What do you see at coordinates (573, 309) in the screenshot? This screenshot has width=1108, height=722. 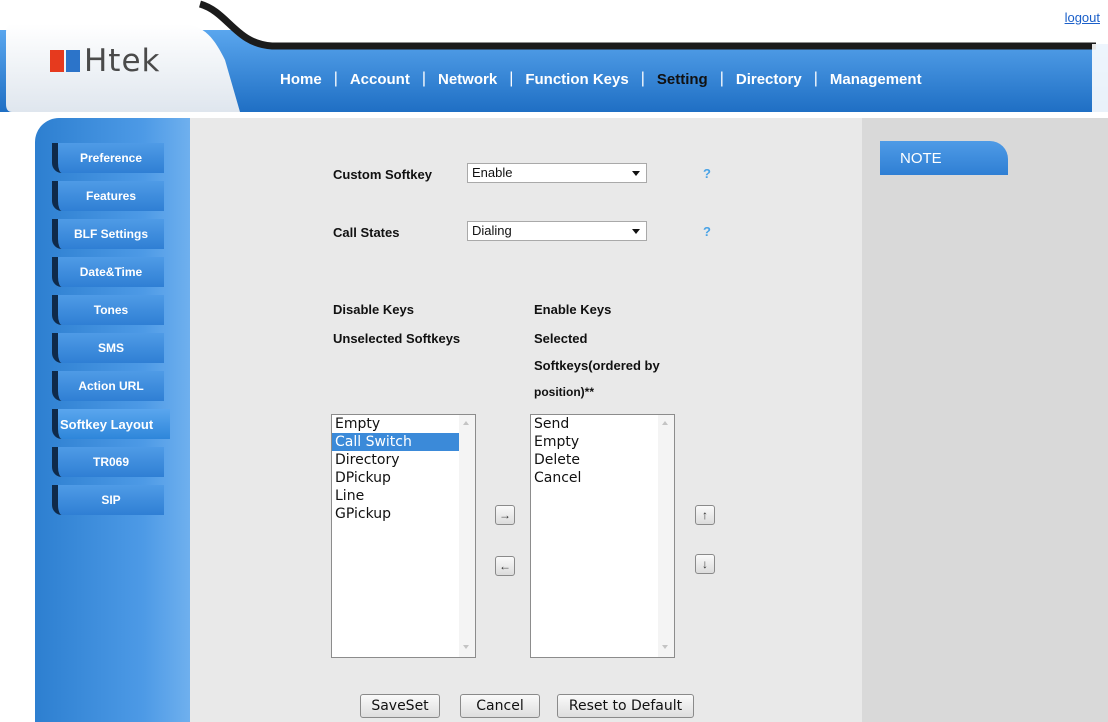 I see `enable-keys-label: Enable Keys` at bounding box center [573, 309].